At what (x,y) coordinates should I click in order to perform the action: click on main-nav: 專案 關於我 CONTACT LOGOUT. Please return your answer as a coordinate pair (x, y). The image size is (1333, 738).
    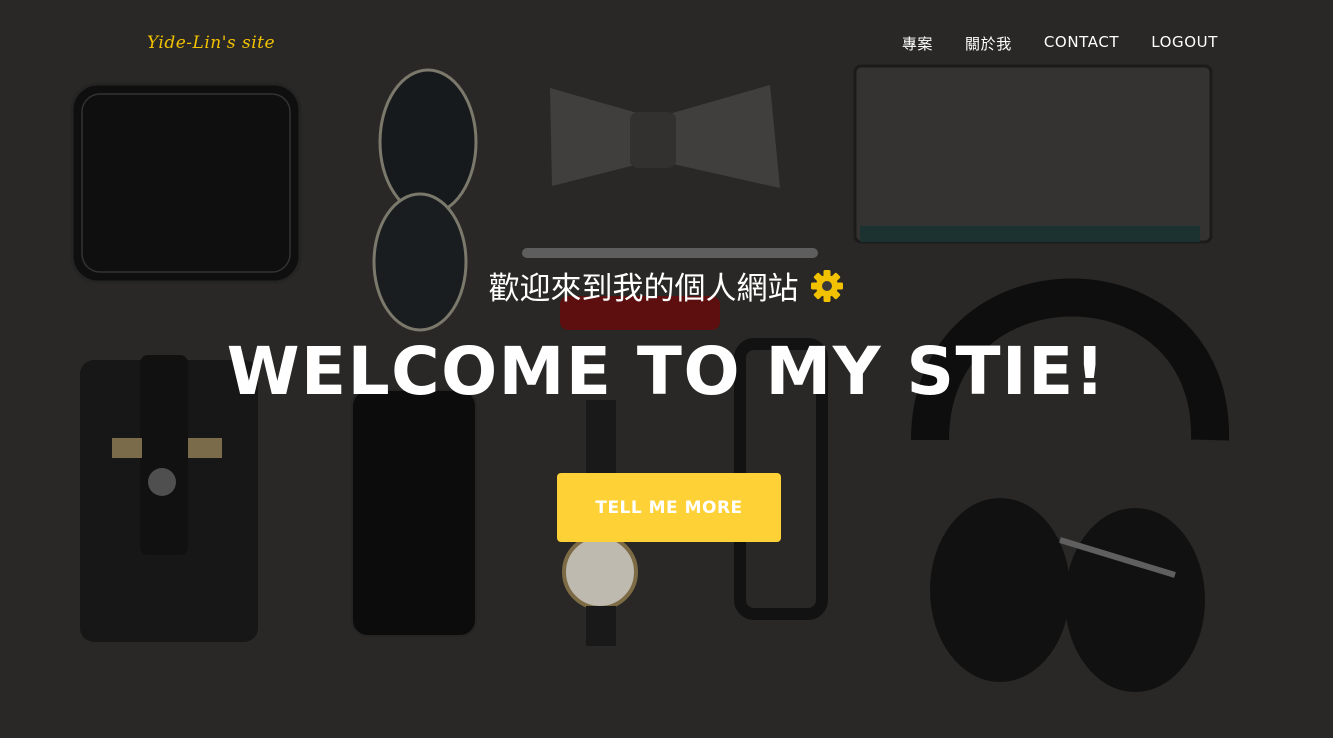
    Looking at the image, I should click on (1060, 43).